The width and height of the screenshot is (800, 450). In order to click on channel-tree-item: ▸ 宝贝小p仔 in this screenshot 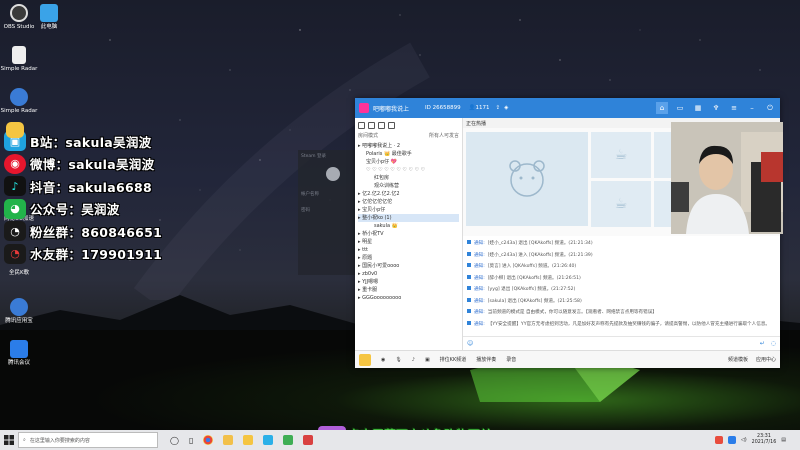, I will do `click(408, 210)`.